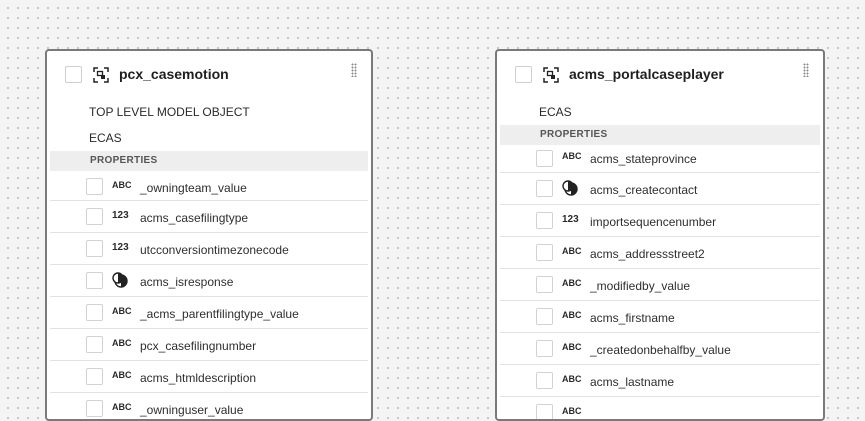 This screenshot has width=865, height=421. I want to click on property-row: acms_createcontact, so click(660, 189).